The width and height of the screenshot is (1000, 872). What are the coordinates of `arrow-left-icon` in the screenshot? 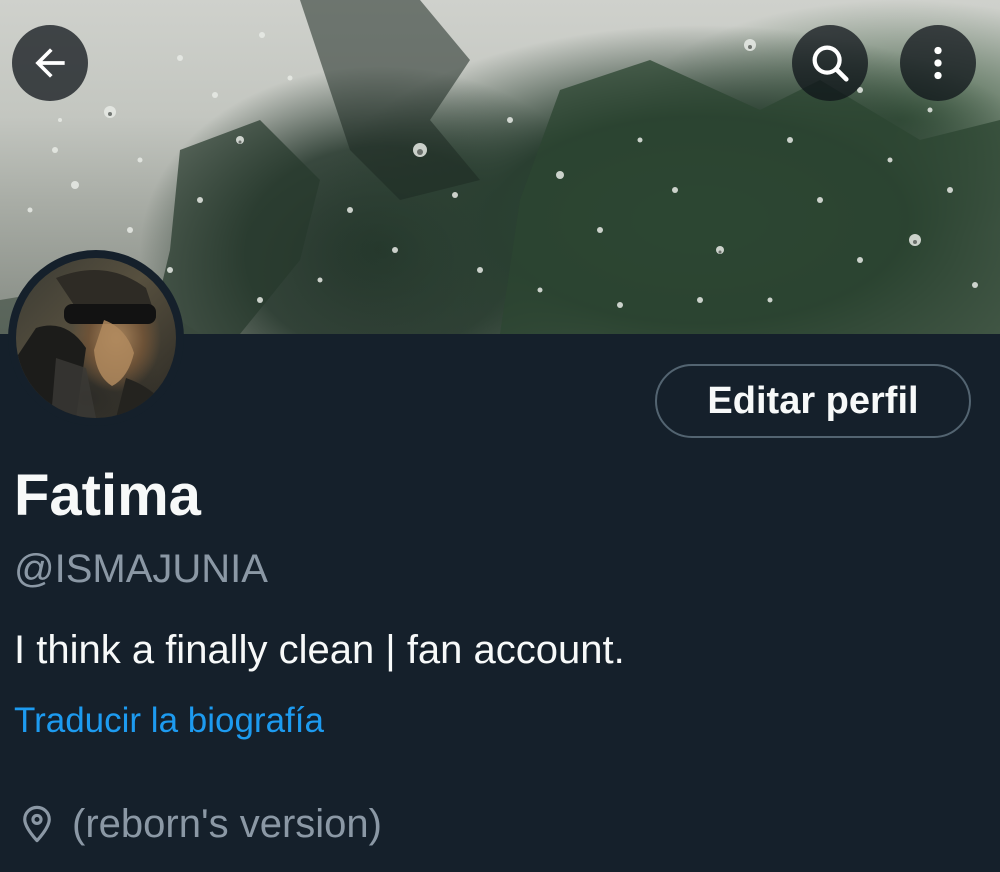 It's located at (50, 63).